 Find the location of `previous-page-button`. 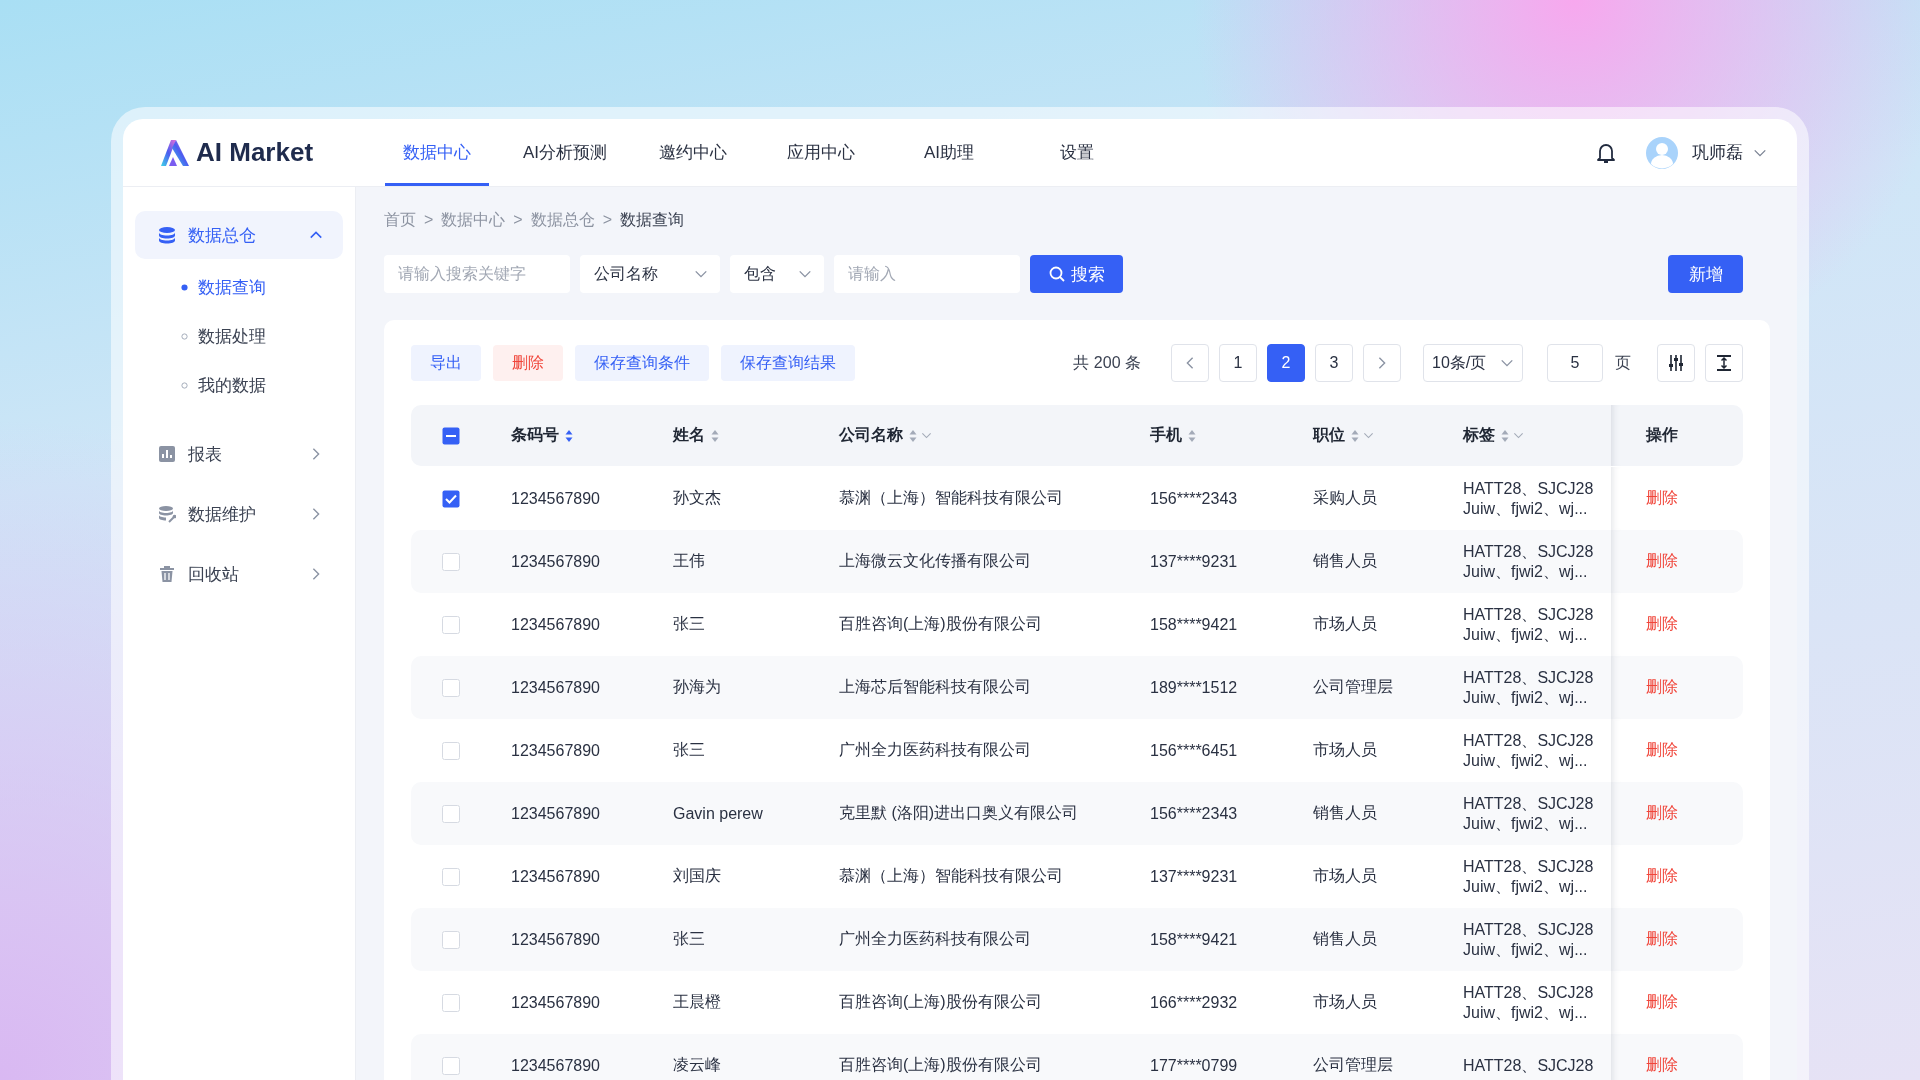

previous-page-button is located at coordinates (1190, 363).